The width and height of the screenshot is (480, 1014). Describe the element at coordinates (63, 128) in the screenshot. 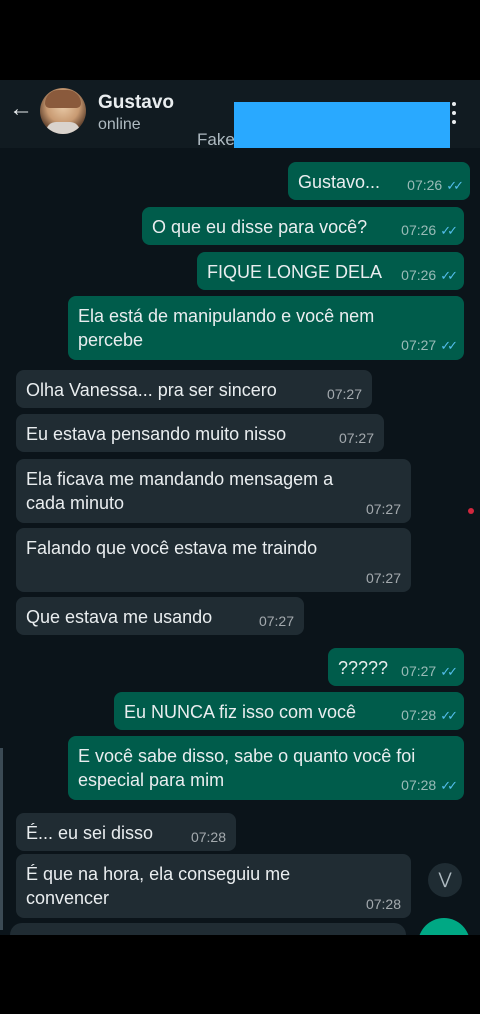

I see `avatar-shirt` at that location.